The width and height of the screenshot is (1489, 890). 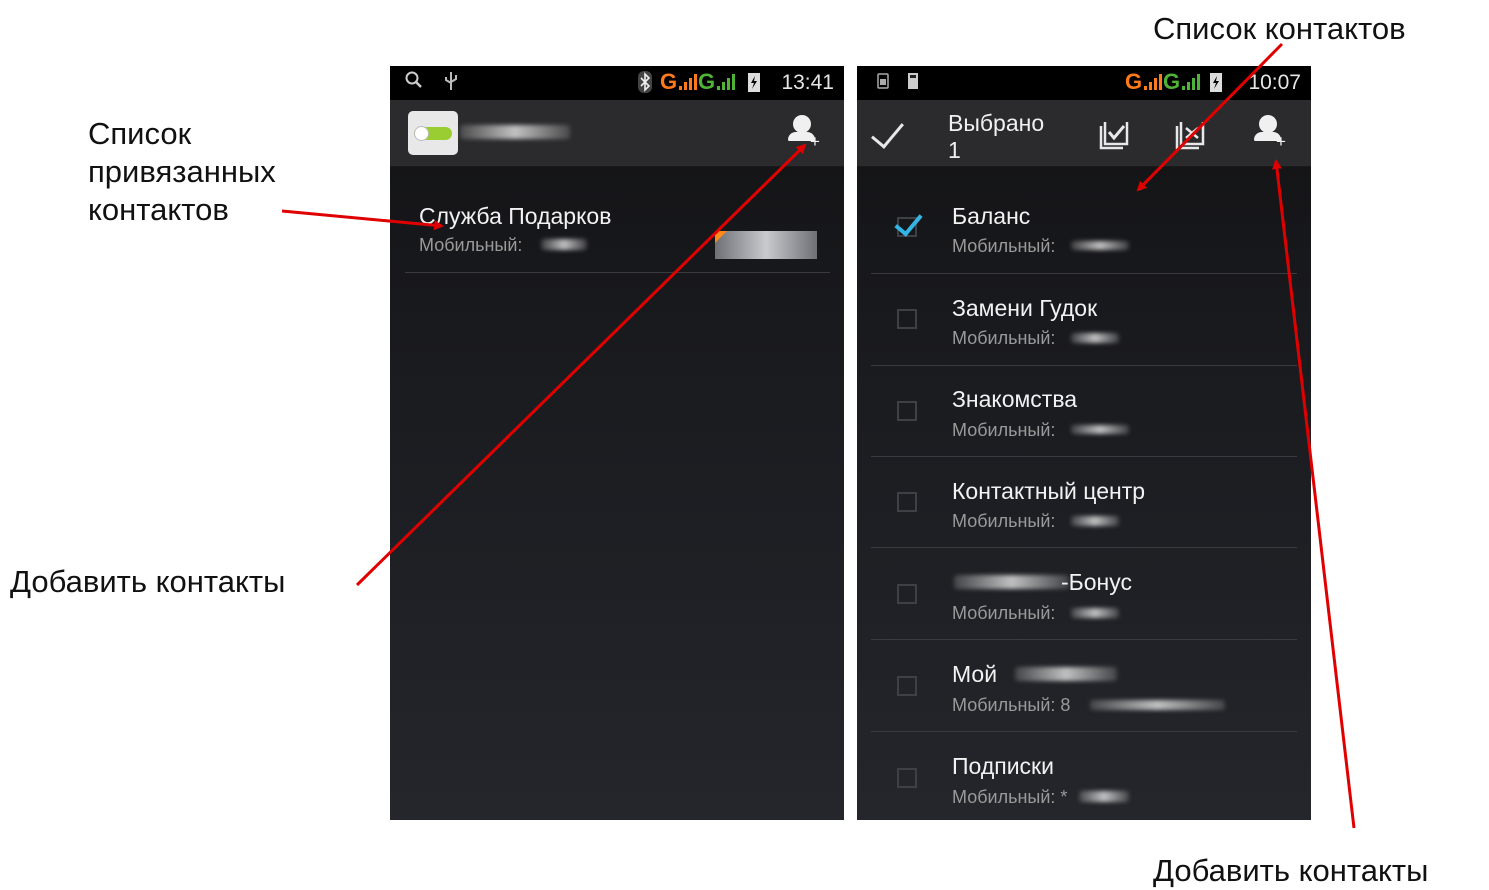 I want to click on arrow-linked-contacts, so click(x=362, y=220).